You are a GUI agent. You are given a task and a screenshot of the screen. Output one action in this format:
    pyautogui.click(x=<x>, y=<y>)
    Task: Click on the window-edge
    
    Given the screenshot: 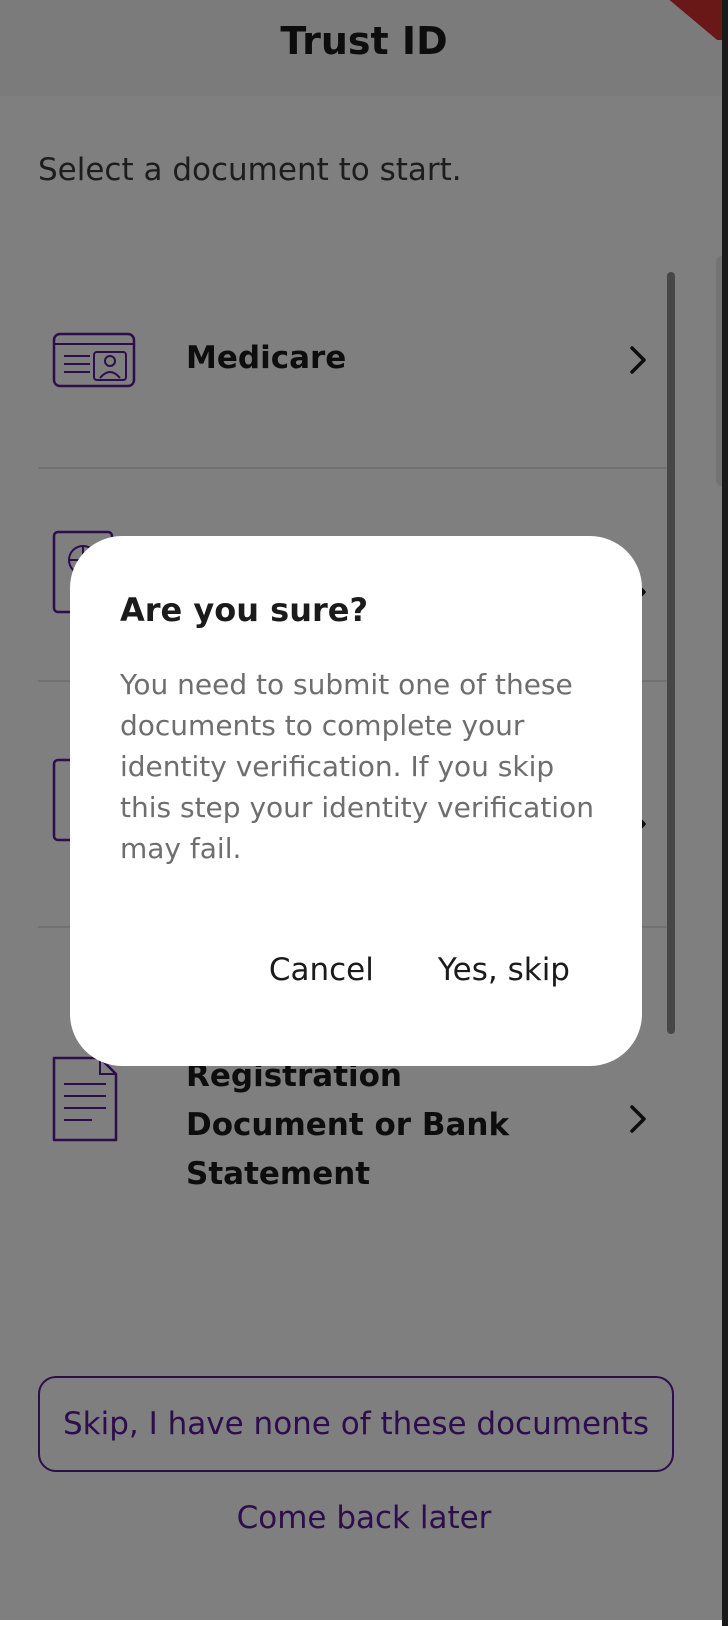 What is the action you would take?
    pyautogui.click(x=725, y=813)
    